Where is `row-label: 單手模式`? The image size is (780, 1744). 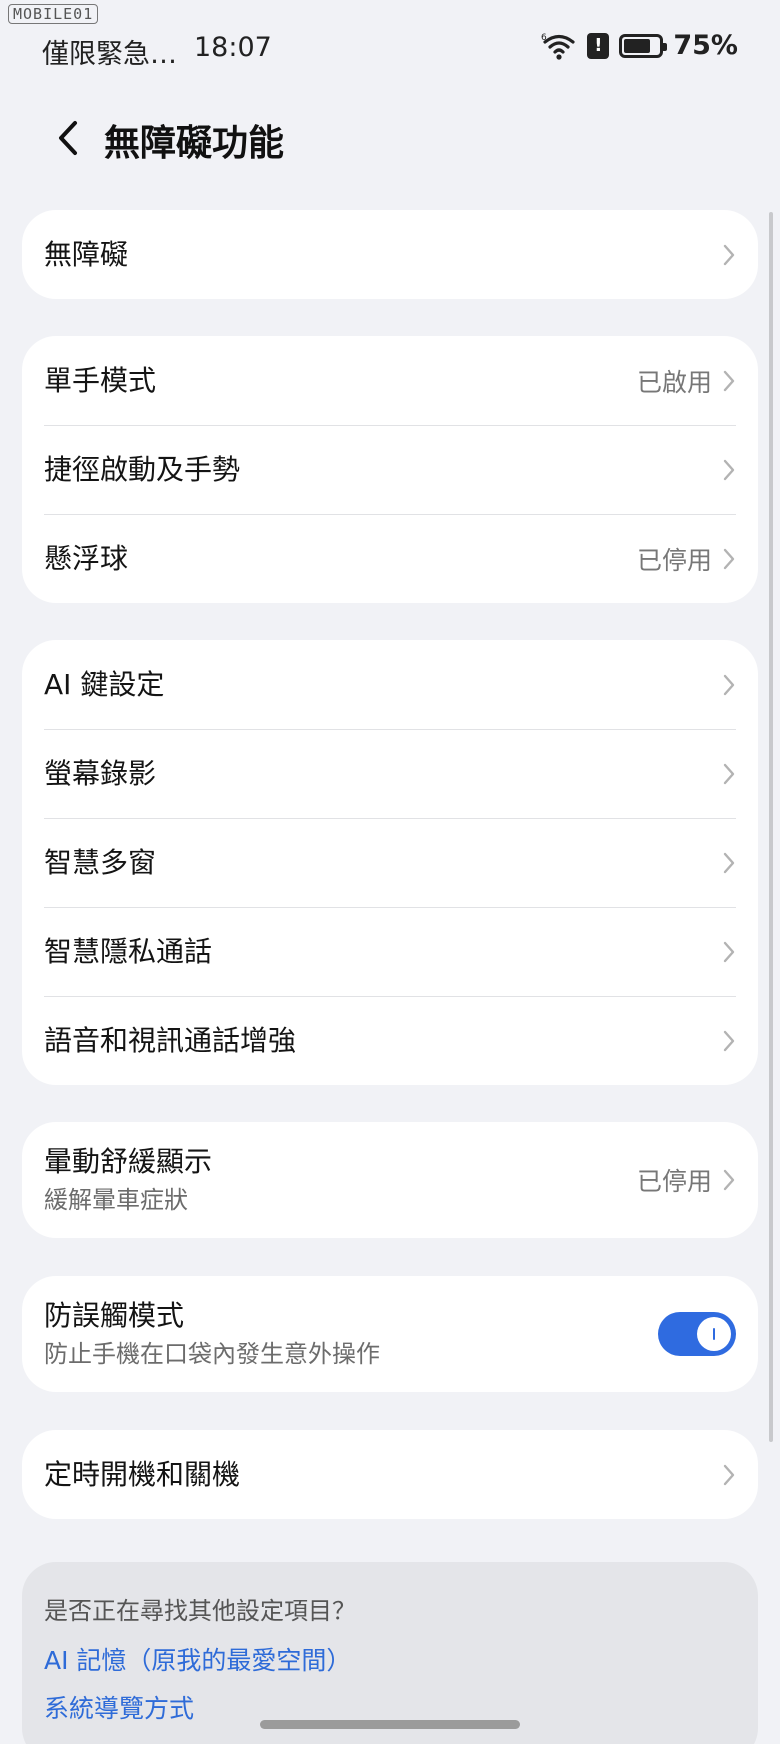 row-label: 單手模式 is located at coordinates (100, 380).